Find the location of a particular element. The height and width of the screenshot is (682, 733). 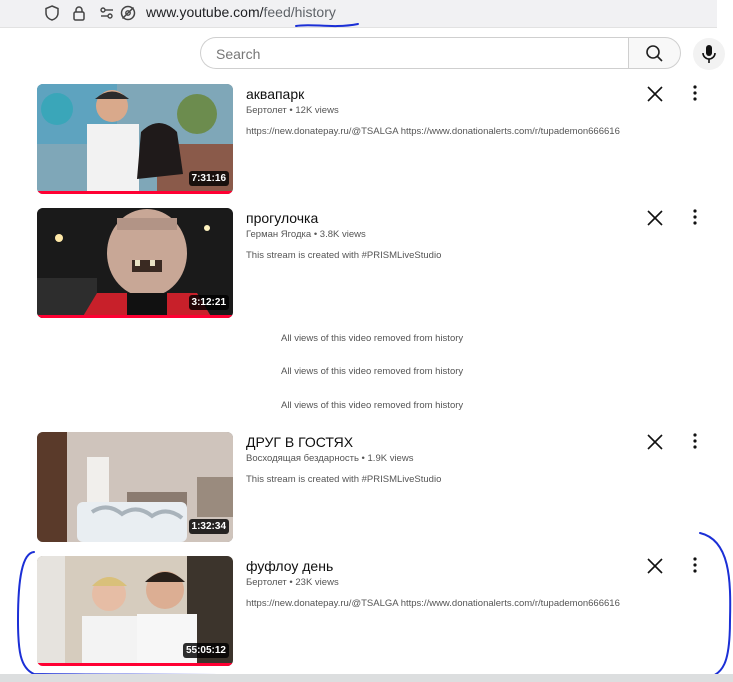

video-title: аквапарк is located at coordinates (275, 94).